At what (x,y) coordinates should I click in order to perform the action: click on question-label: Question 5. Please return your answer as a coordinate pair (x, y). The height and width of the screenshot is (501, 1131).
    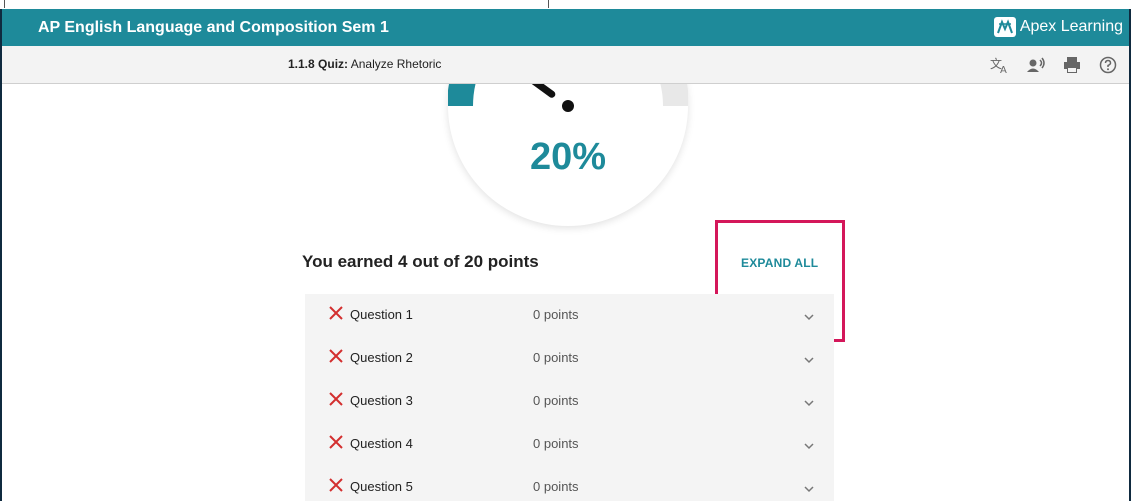
    Looking at the image, I should click on (381, 486).